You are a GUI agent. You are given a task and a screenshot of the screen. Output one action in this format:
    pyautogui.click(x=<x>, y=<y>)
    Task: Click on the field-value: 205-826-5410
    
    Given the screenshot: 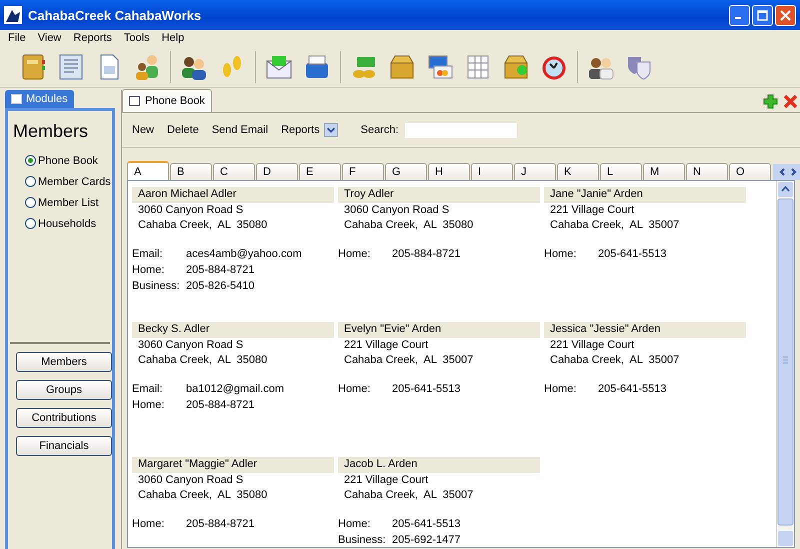 What is the action you would take?
    pyautogui.click(x=221, y=286)
    